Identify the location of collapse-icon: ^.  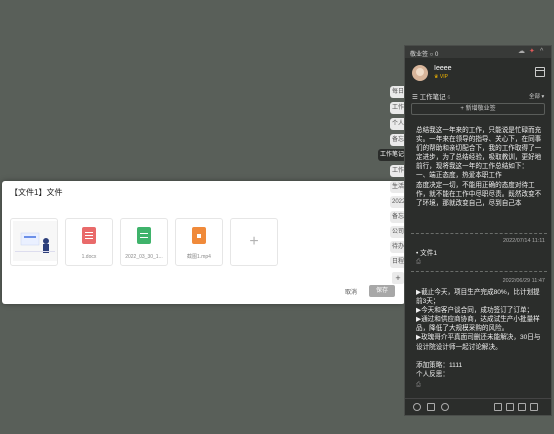
(543, 51).